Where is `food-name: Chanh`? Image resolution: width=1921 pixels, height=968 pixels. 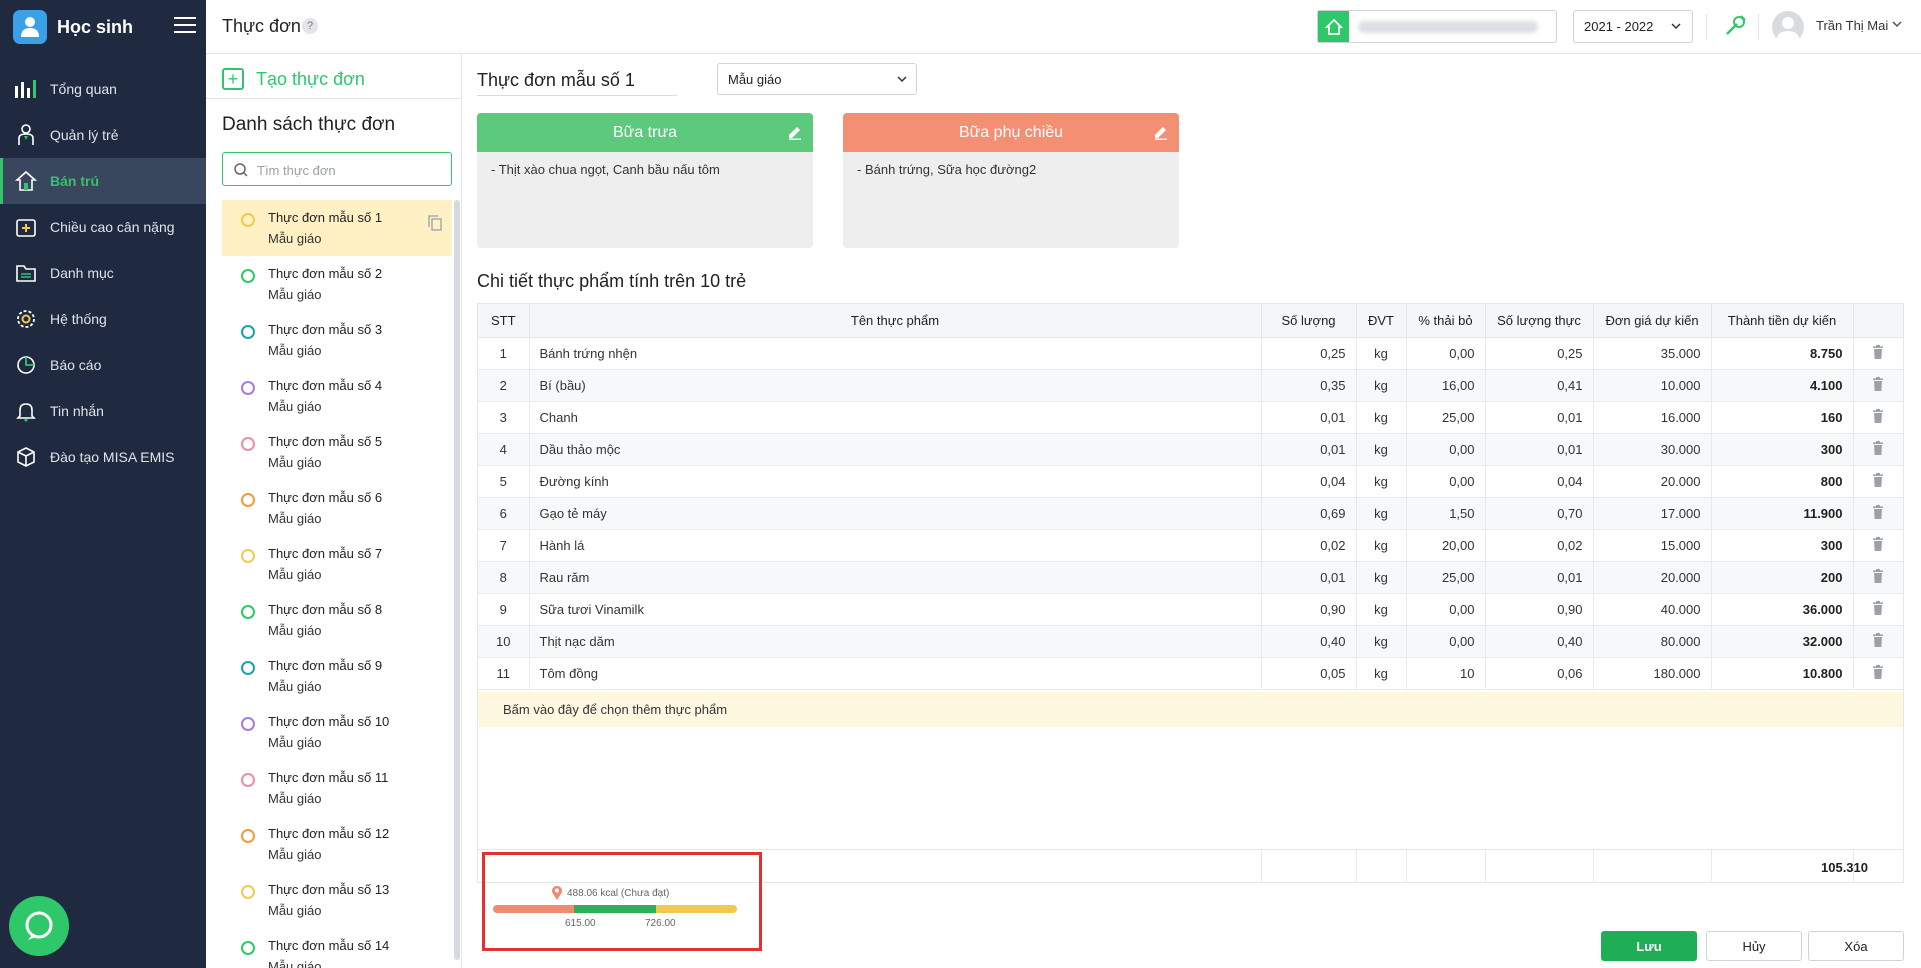 food-name: Chanh is located at coordinates (895, 417).